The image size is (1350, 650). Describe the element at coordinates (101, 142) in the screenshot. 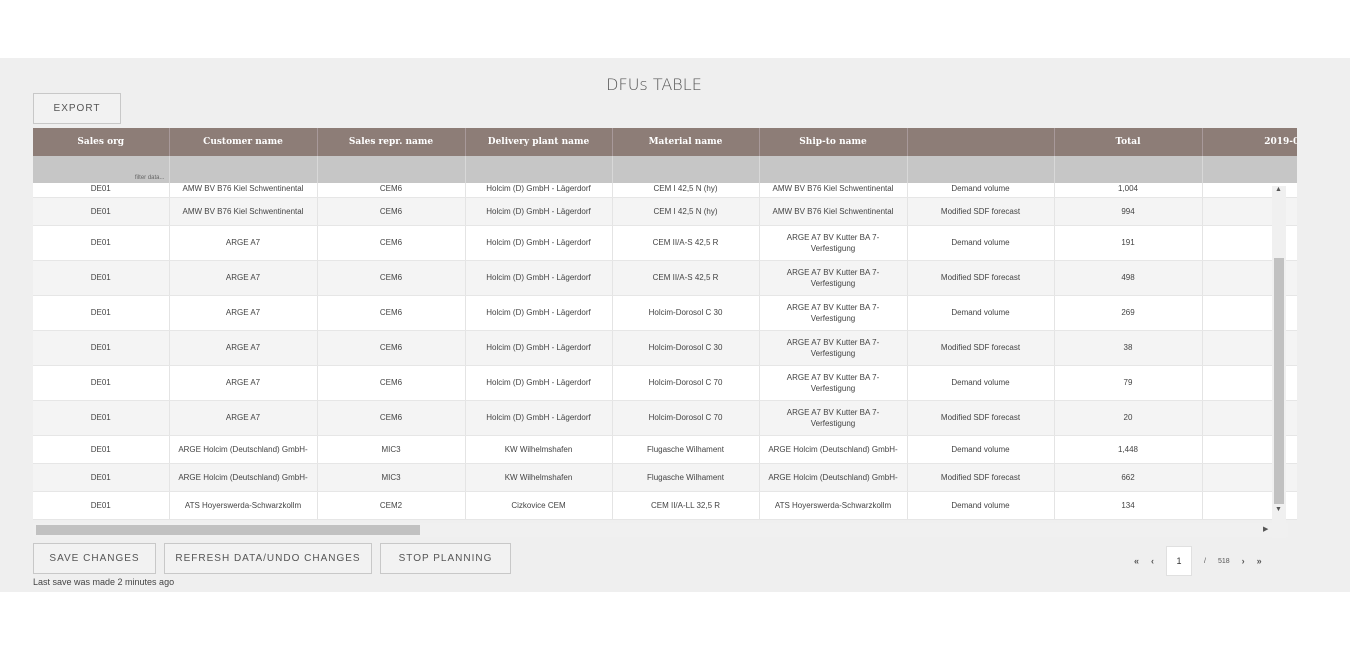

I see `column-header: Sales org` at that location.